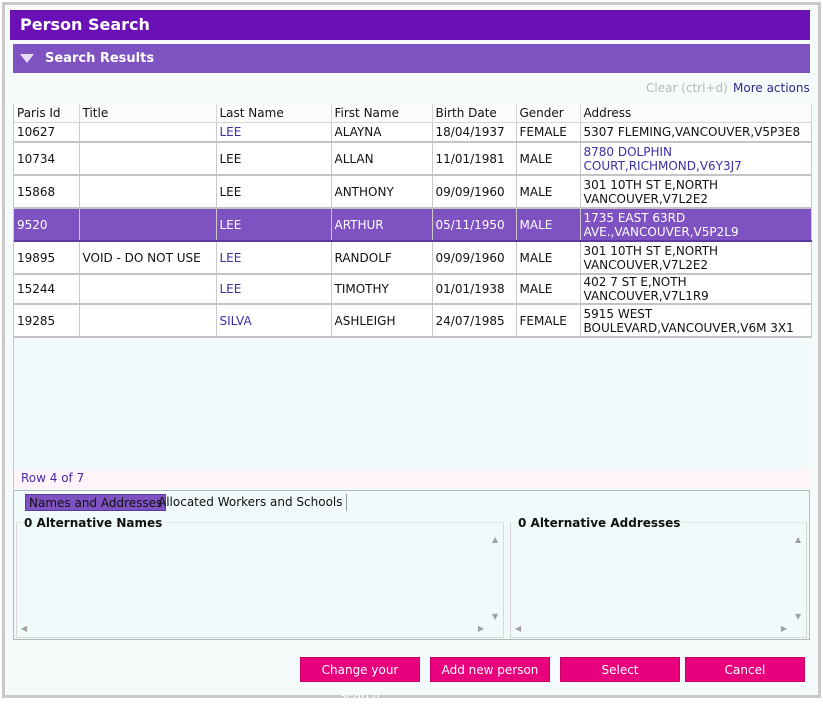 The height and width of the screenshot is (708, 823). Describe the element at coordinates (474, 321) in the screenshot. I see `cell-birth-date: 24/07/1985` at that location.